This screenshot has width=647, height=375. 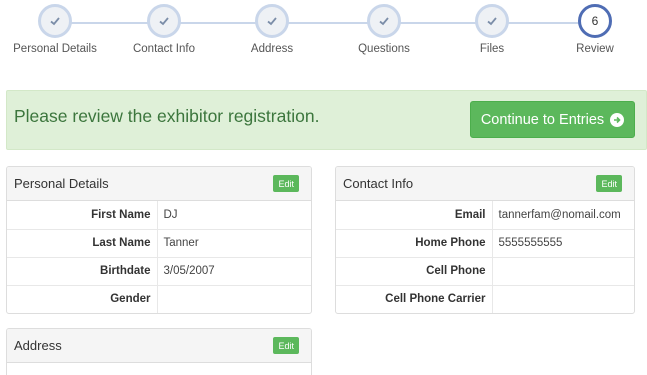 I want to click on table-row: Email tannerfam@nomail.com, so click(x=485, y=215).